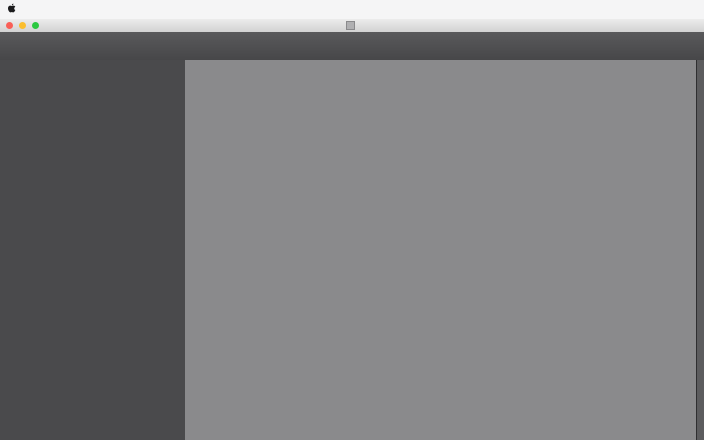  I want to click on edit-toolbar, so click(352, 46).